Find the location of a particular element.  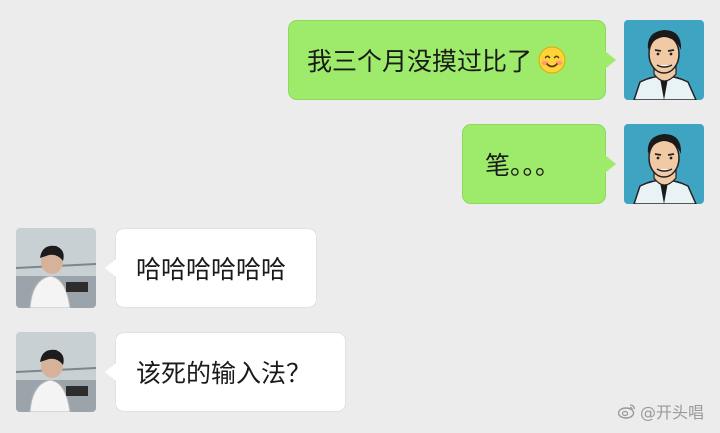

smiling-blush-emoji-icon is located at coordinates (552, 60).